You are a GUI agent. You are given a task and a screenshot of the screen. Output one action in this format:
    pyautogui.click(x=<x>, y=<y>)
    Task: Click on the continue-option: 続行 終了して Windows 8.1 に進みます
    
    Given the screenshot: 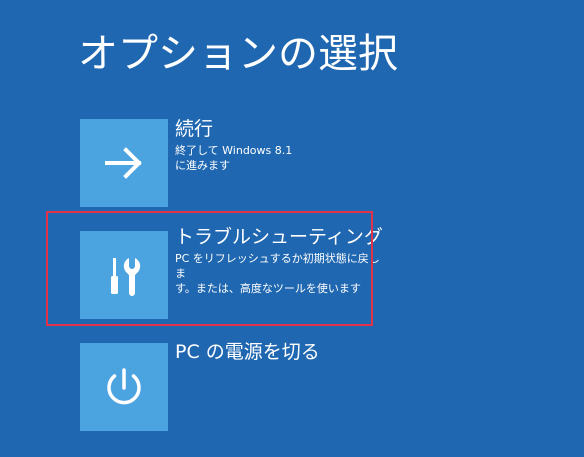 What is the action you would take?
    pyautogui.click(x=230, y=162)
    